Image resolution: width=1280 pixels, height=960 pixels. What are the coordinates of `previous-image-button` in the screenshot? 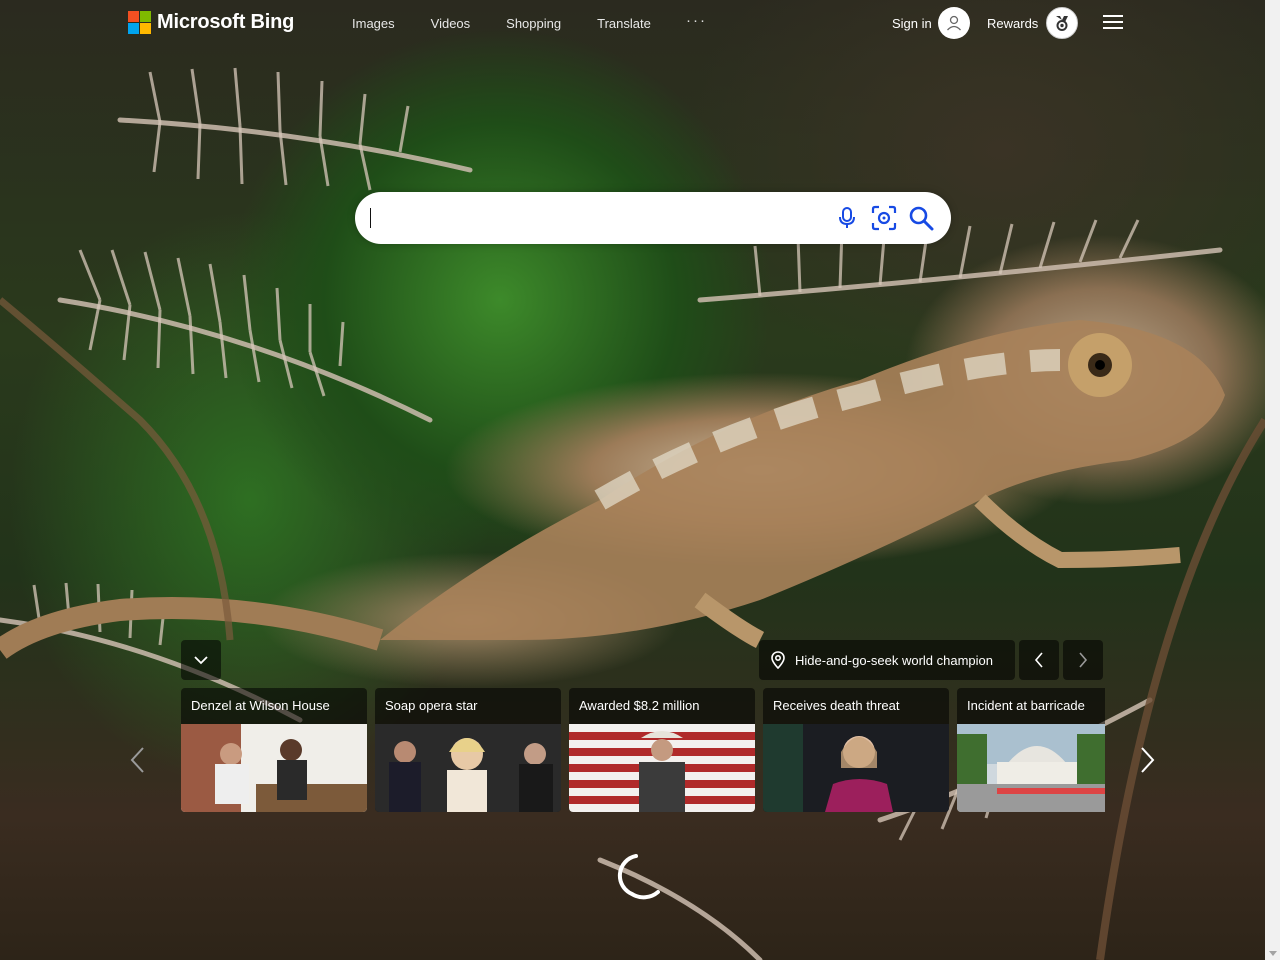 It's located at (1039, 660).